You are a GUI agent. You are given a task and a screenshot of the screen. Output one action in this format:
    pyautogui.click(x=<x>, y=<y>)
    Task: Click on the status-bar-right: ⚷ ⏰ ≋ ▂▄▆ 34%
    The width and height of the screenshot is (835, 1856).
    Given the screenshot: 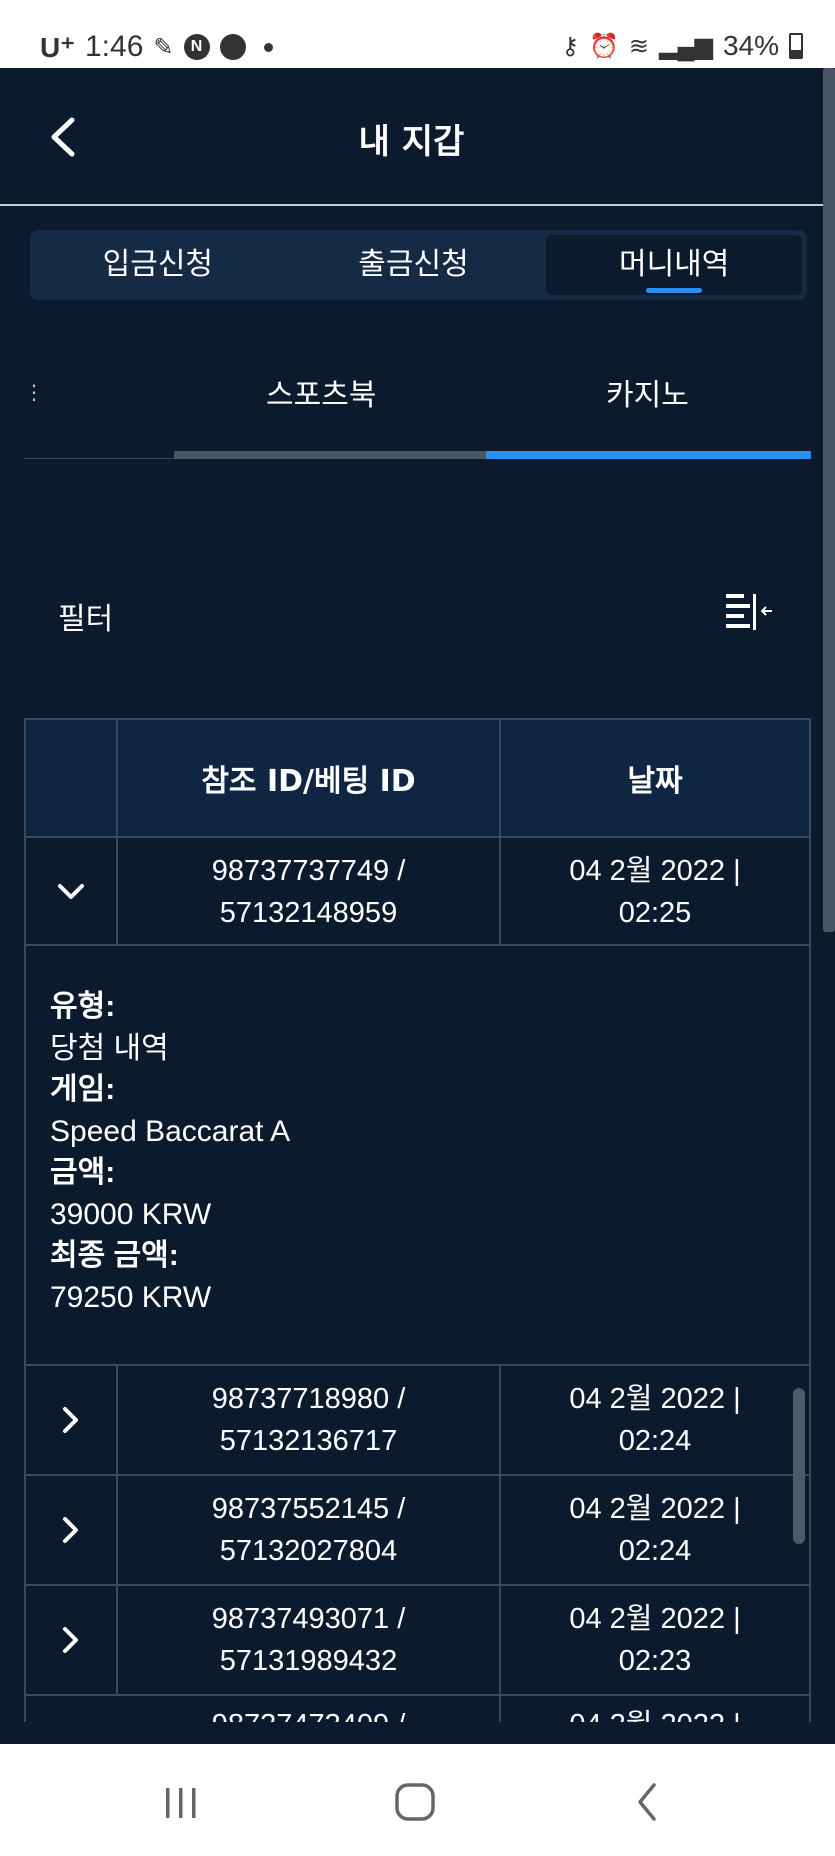 What is the action you would take?
    pyautogui.click(x=682, y=46)
    